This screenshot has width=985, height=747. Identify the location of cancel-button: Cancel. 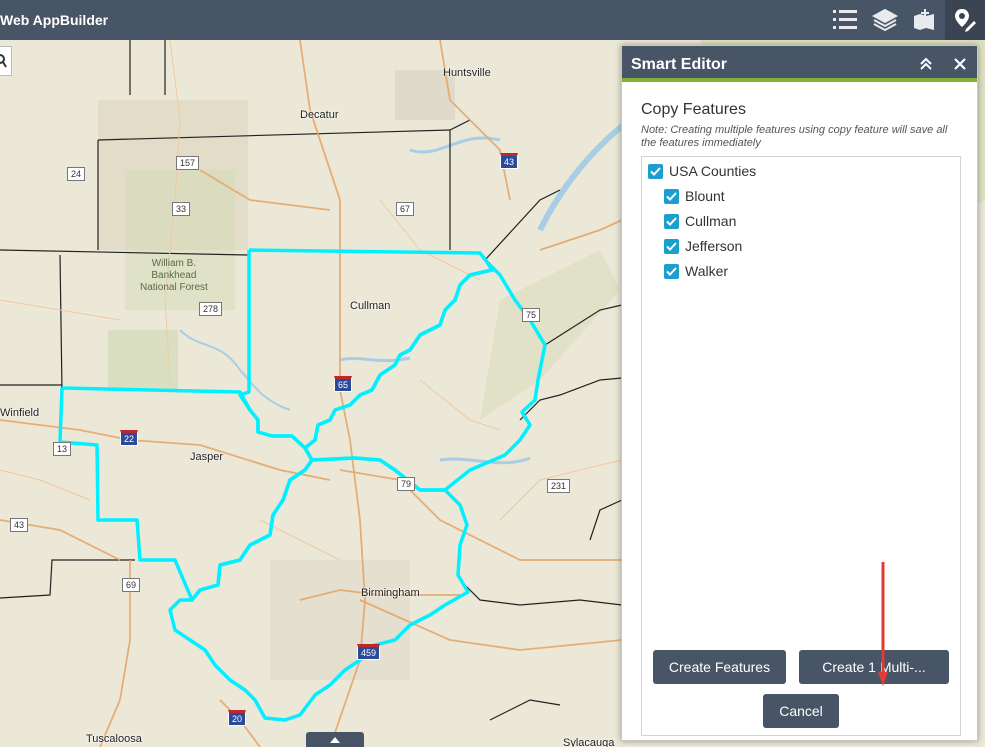
(801, 711).